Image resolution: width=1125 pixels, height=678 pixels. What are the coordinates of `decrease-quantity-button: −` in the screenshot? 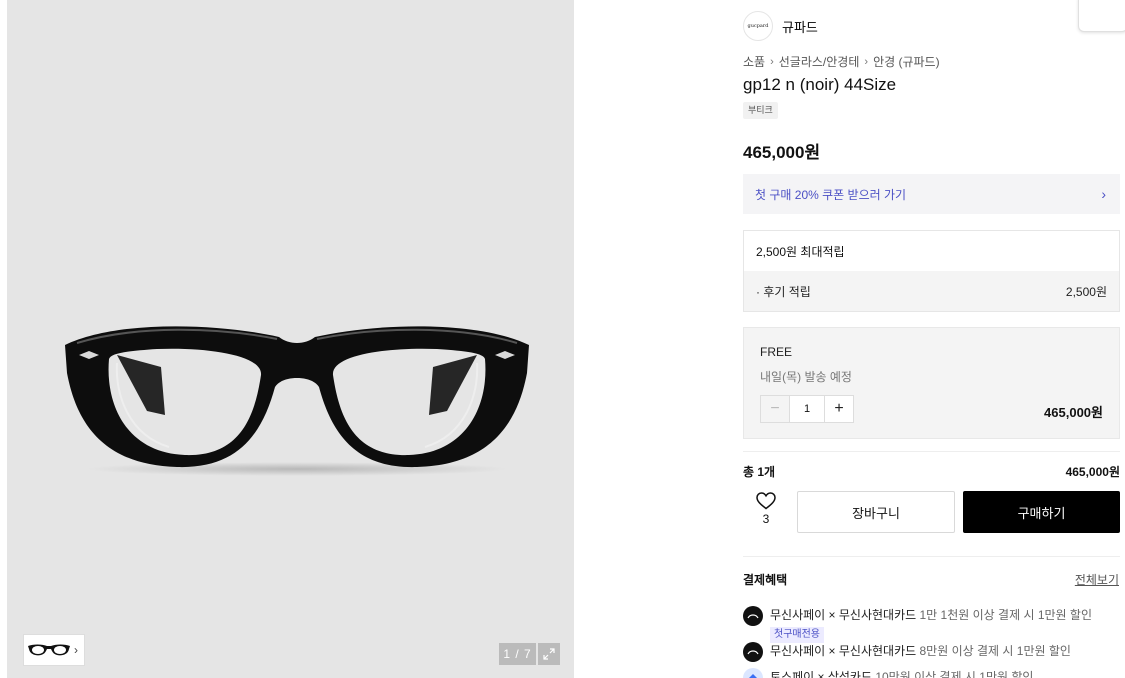 It's located at (775, 409).